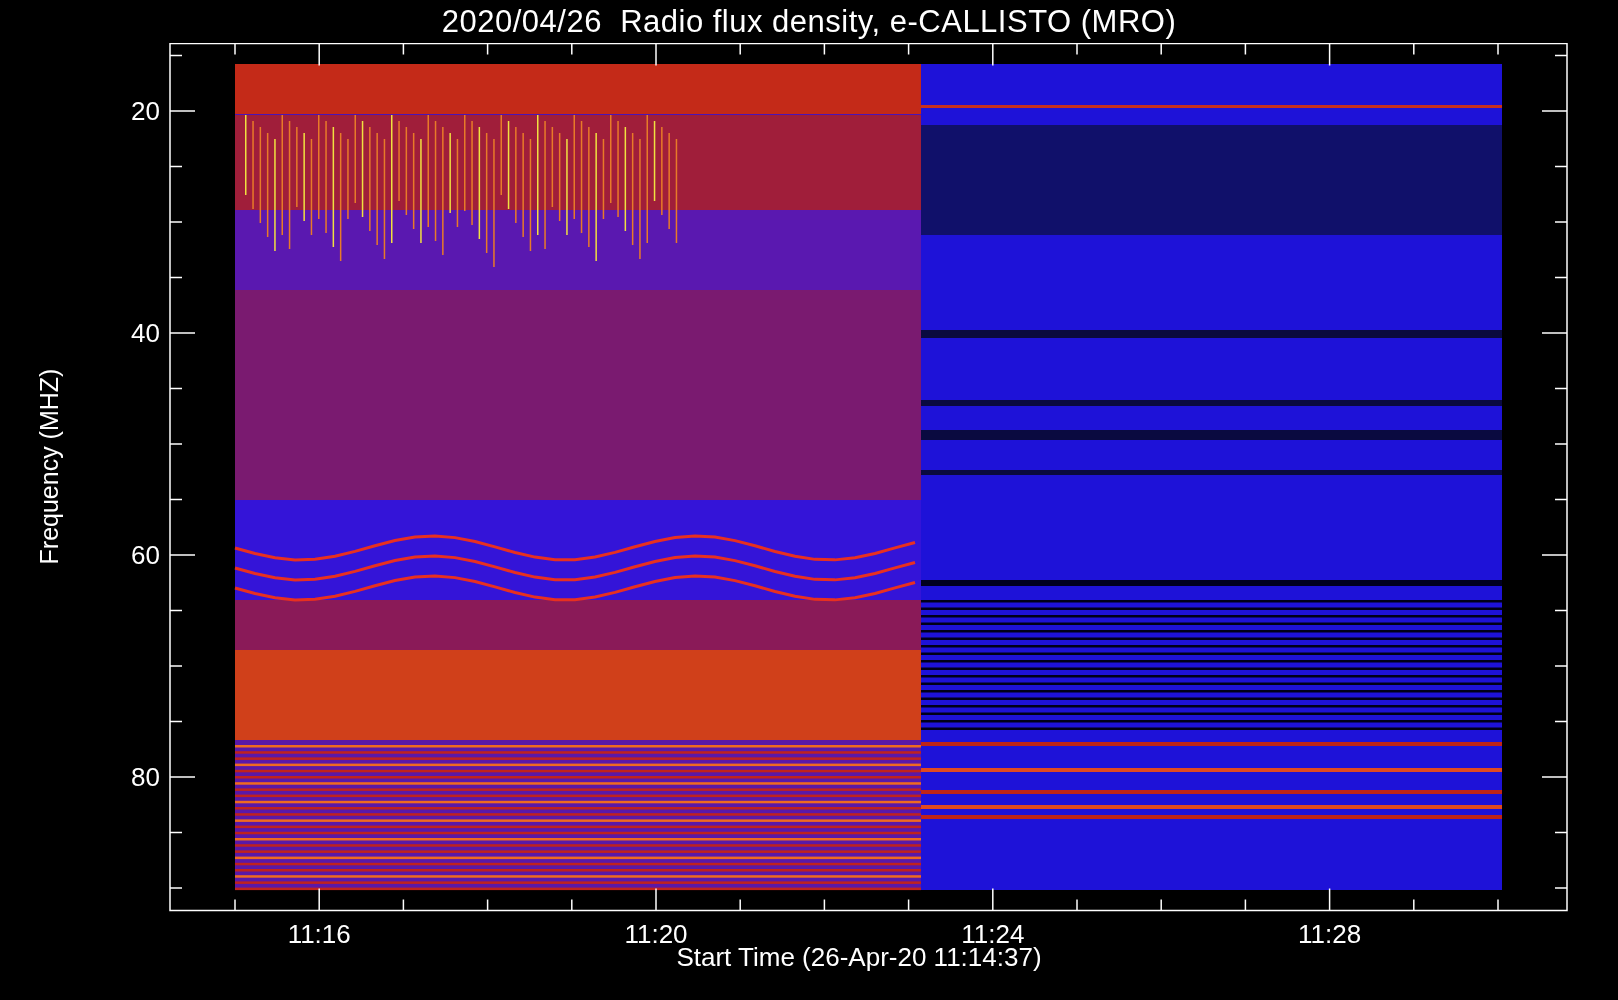 The width and height of the screenshot is (1618, 1000). What do you see at coordinates (319, 934) in the screenshot?
I see `x-tick-label: 11:16` at bounding box center [319, 934].